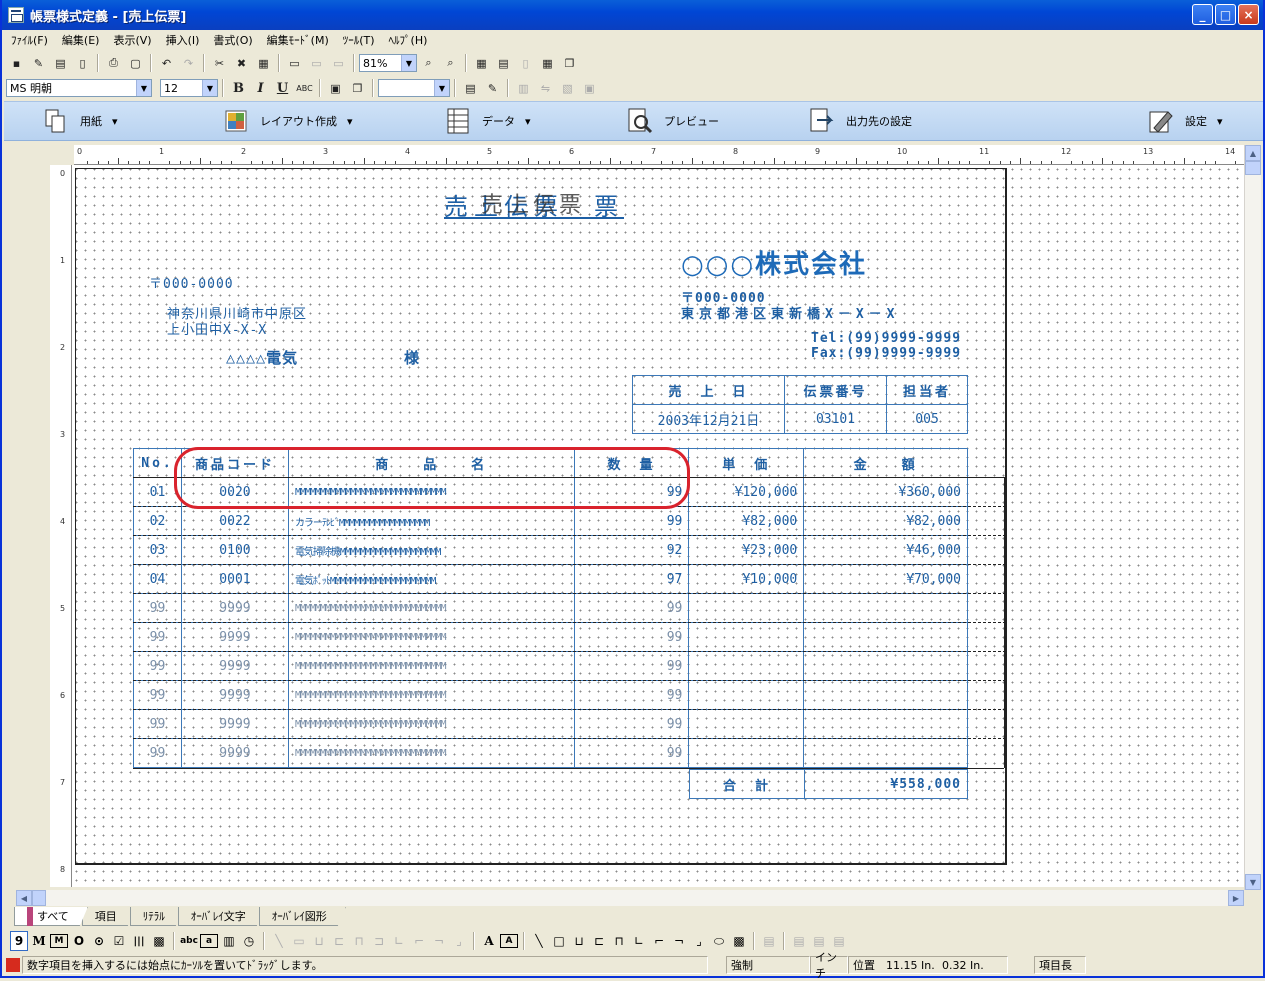 This screenshot has width=1265, height=981. I want to click on font-select: MS 明朝 ▼, so click(79, 88).